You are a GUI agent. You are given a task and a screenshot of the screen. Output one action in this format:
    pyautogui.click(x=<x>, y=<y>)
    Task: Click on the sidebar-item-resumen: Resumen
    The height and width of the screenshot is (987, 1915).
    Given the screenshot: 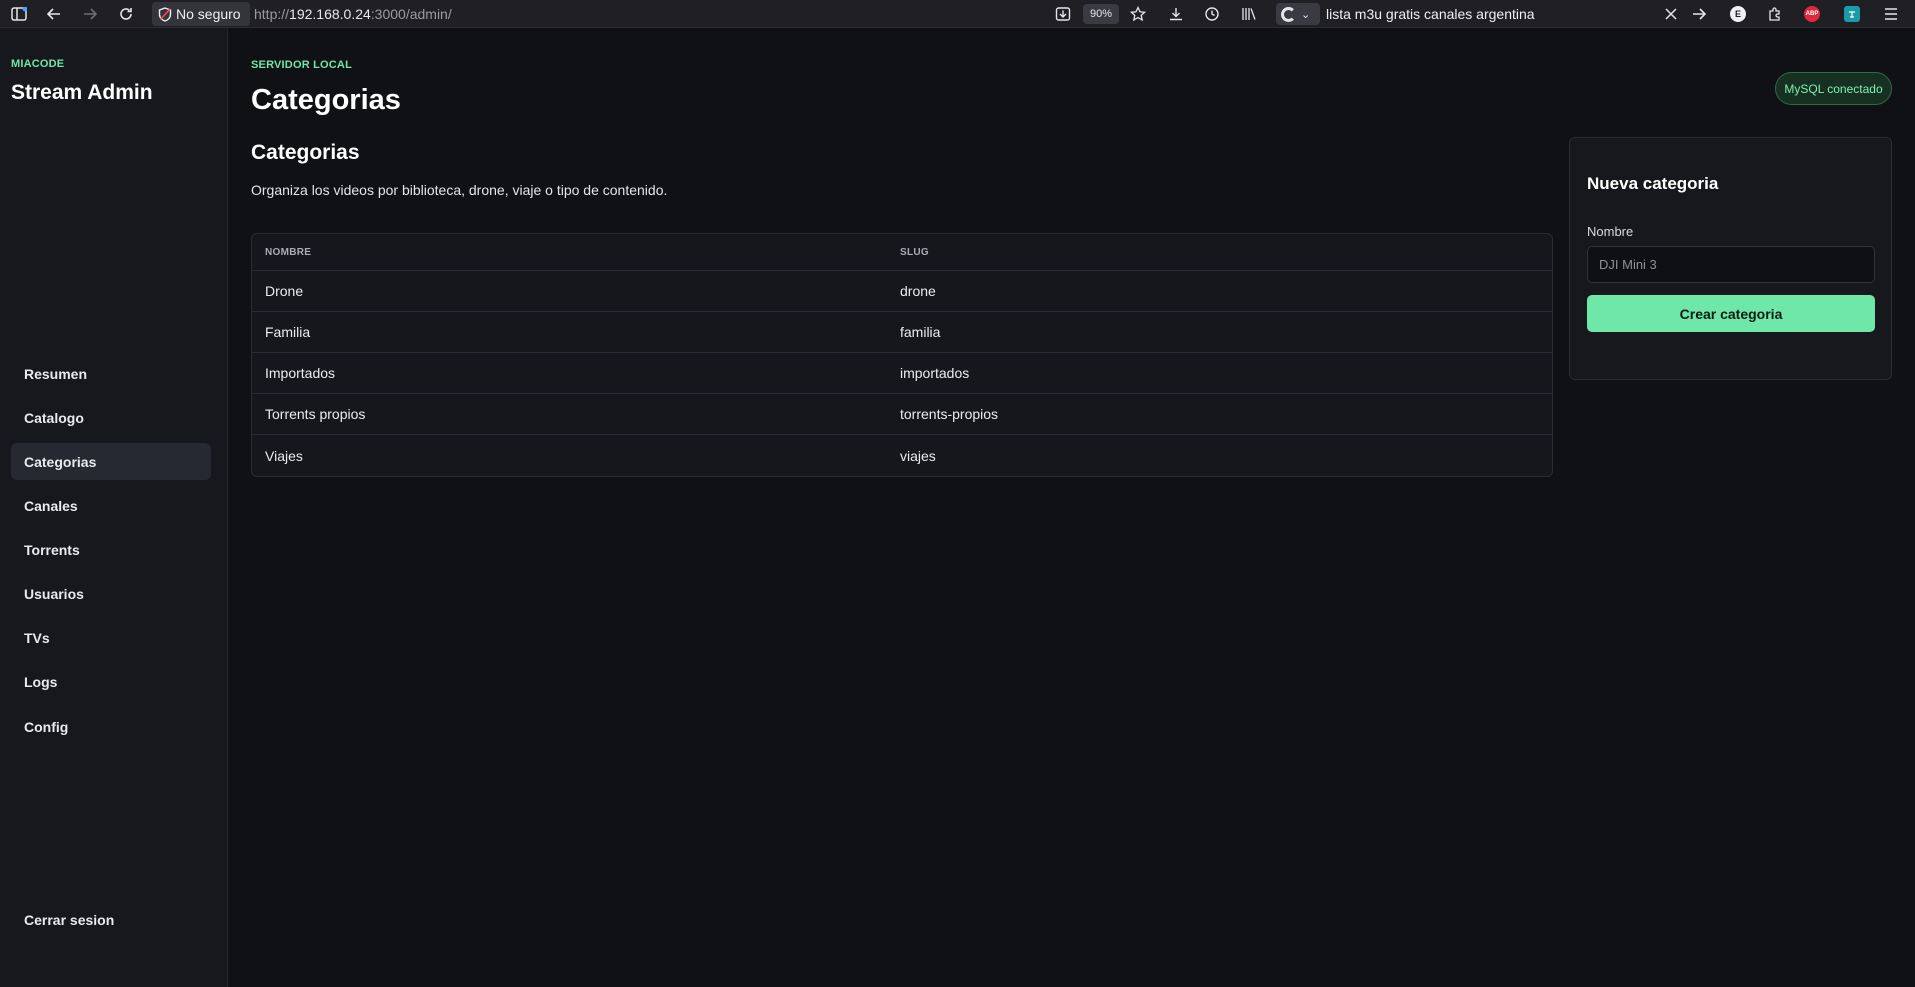 What is the action you would take?
    pyautogui.click(x=111, y=373)
    